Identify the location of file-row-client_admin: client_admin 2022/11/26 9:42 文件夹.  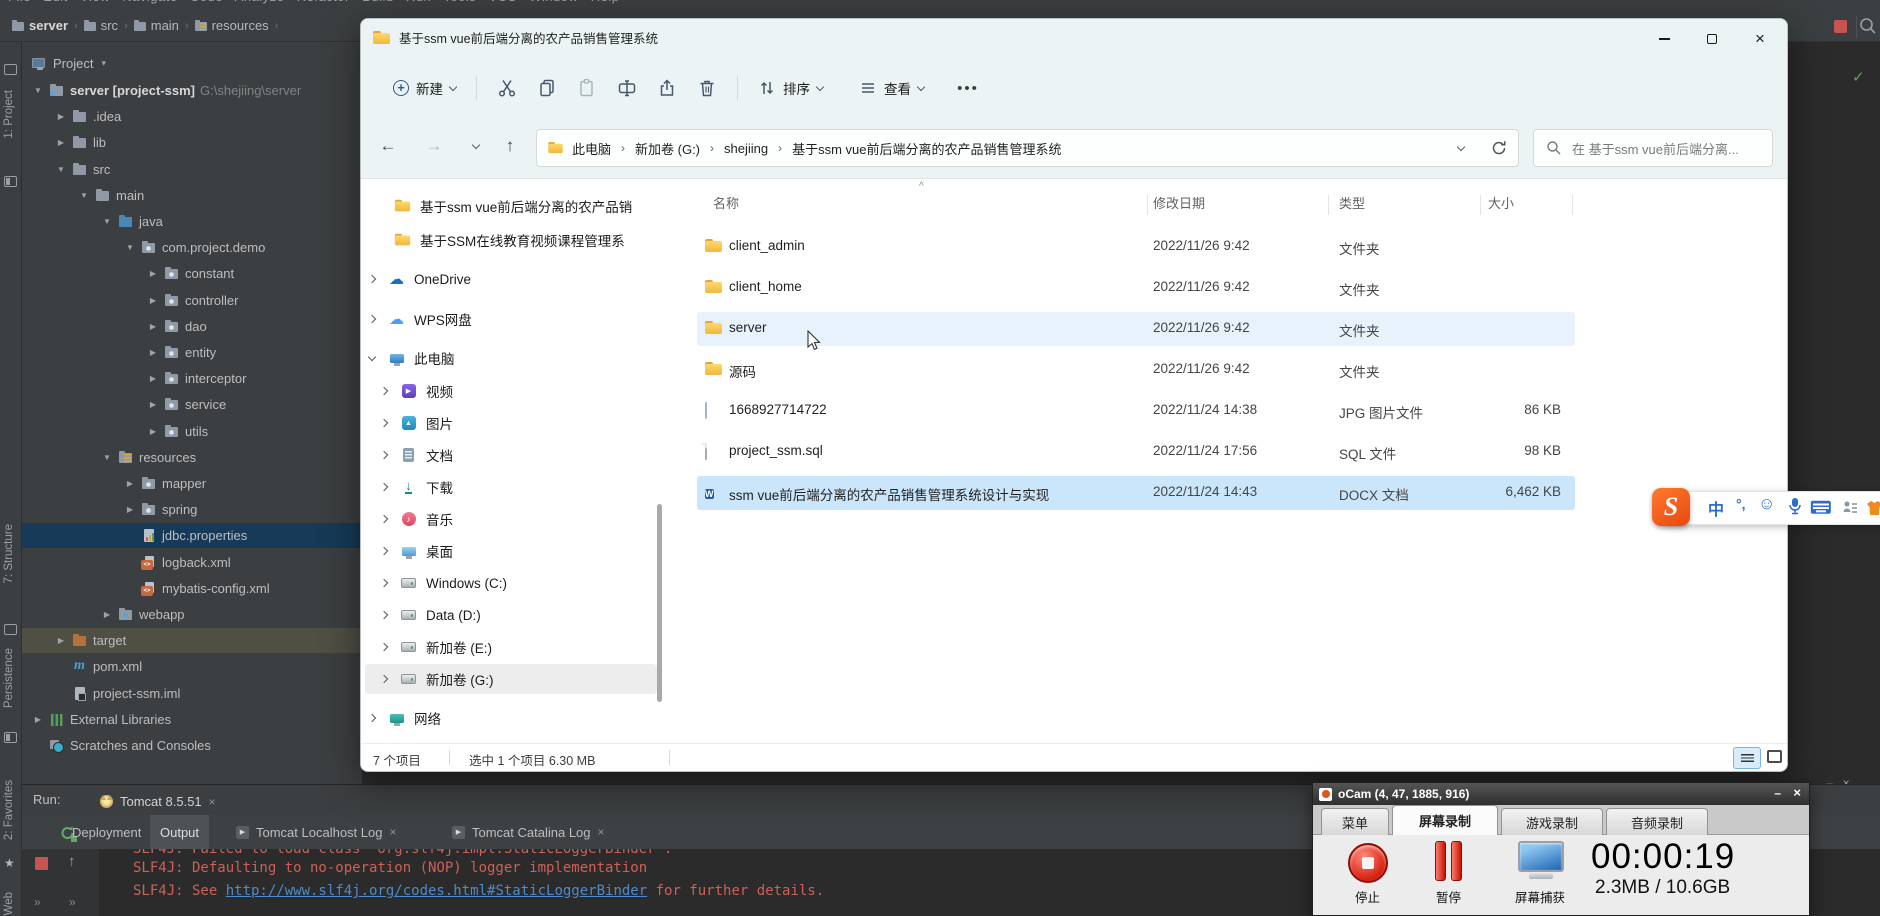
(1136, 247).